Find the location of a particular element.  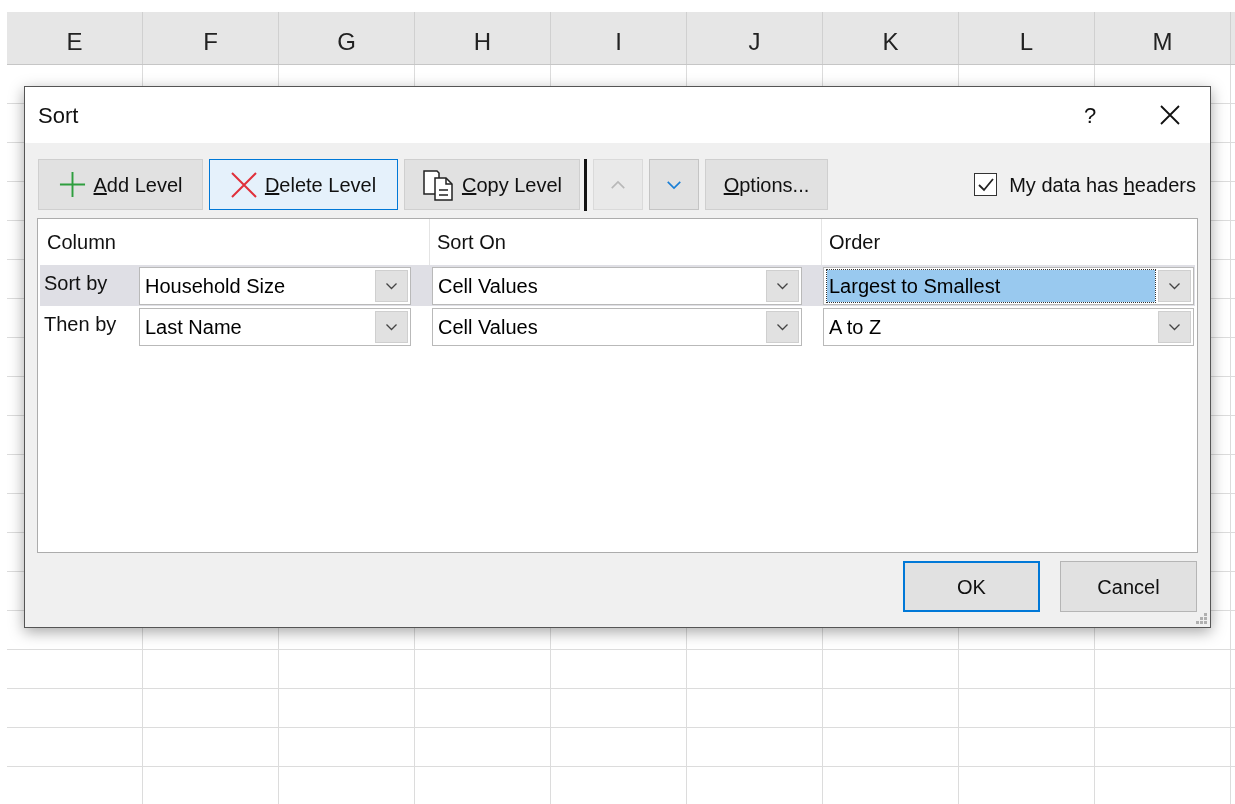

column-header: K is located at coordinates (891, 38).